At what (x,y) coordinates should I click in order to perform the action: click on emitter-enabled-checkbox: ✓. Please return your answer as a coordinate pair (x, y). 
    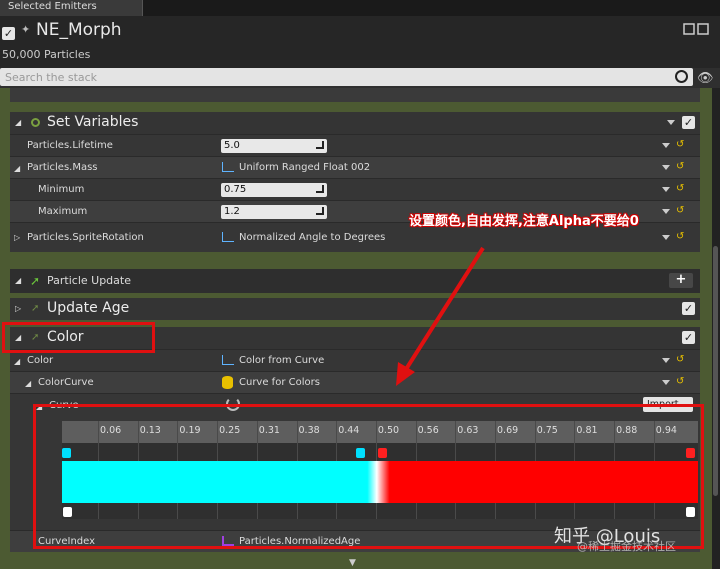
    Looking at the image, I should click on (8, 33).